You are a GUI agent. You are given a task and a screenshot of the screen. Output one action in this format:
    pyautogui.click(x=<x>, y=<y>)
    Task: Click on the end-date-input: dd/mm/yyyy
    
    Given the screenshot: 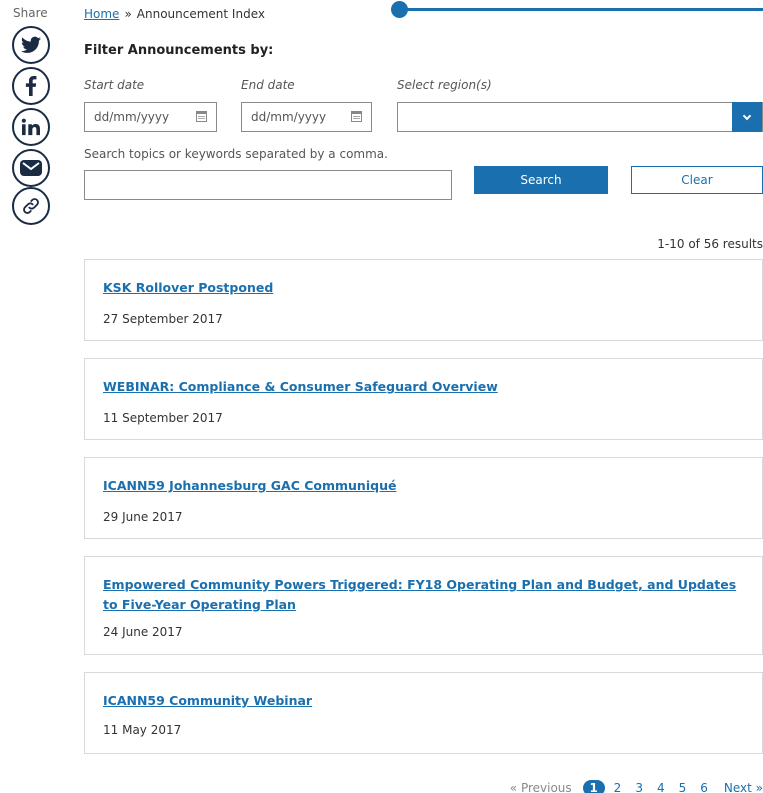 What is the action you would take?
    pyautogui.click(x=306, y=117)
    